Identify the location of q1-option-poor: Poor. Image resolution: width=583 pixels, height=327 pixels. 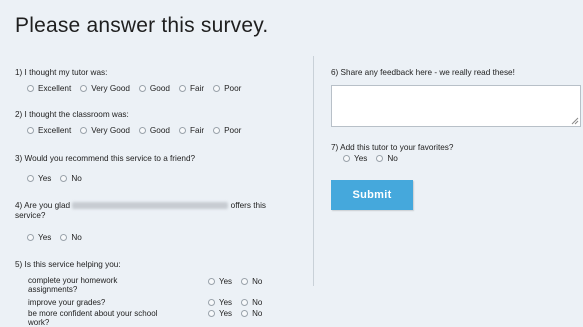
(227, 88).